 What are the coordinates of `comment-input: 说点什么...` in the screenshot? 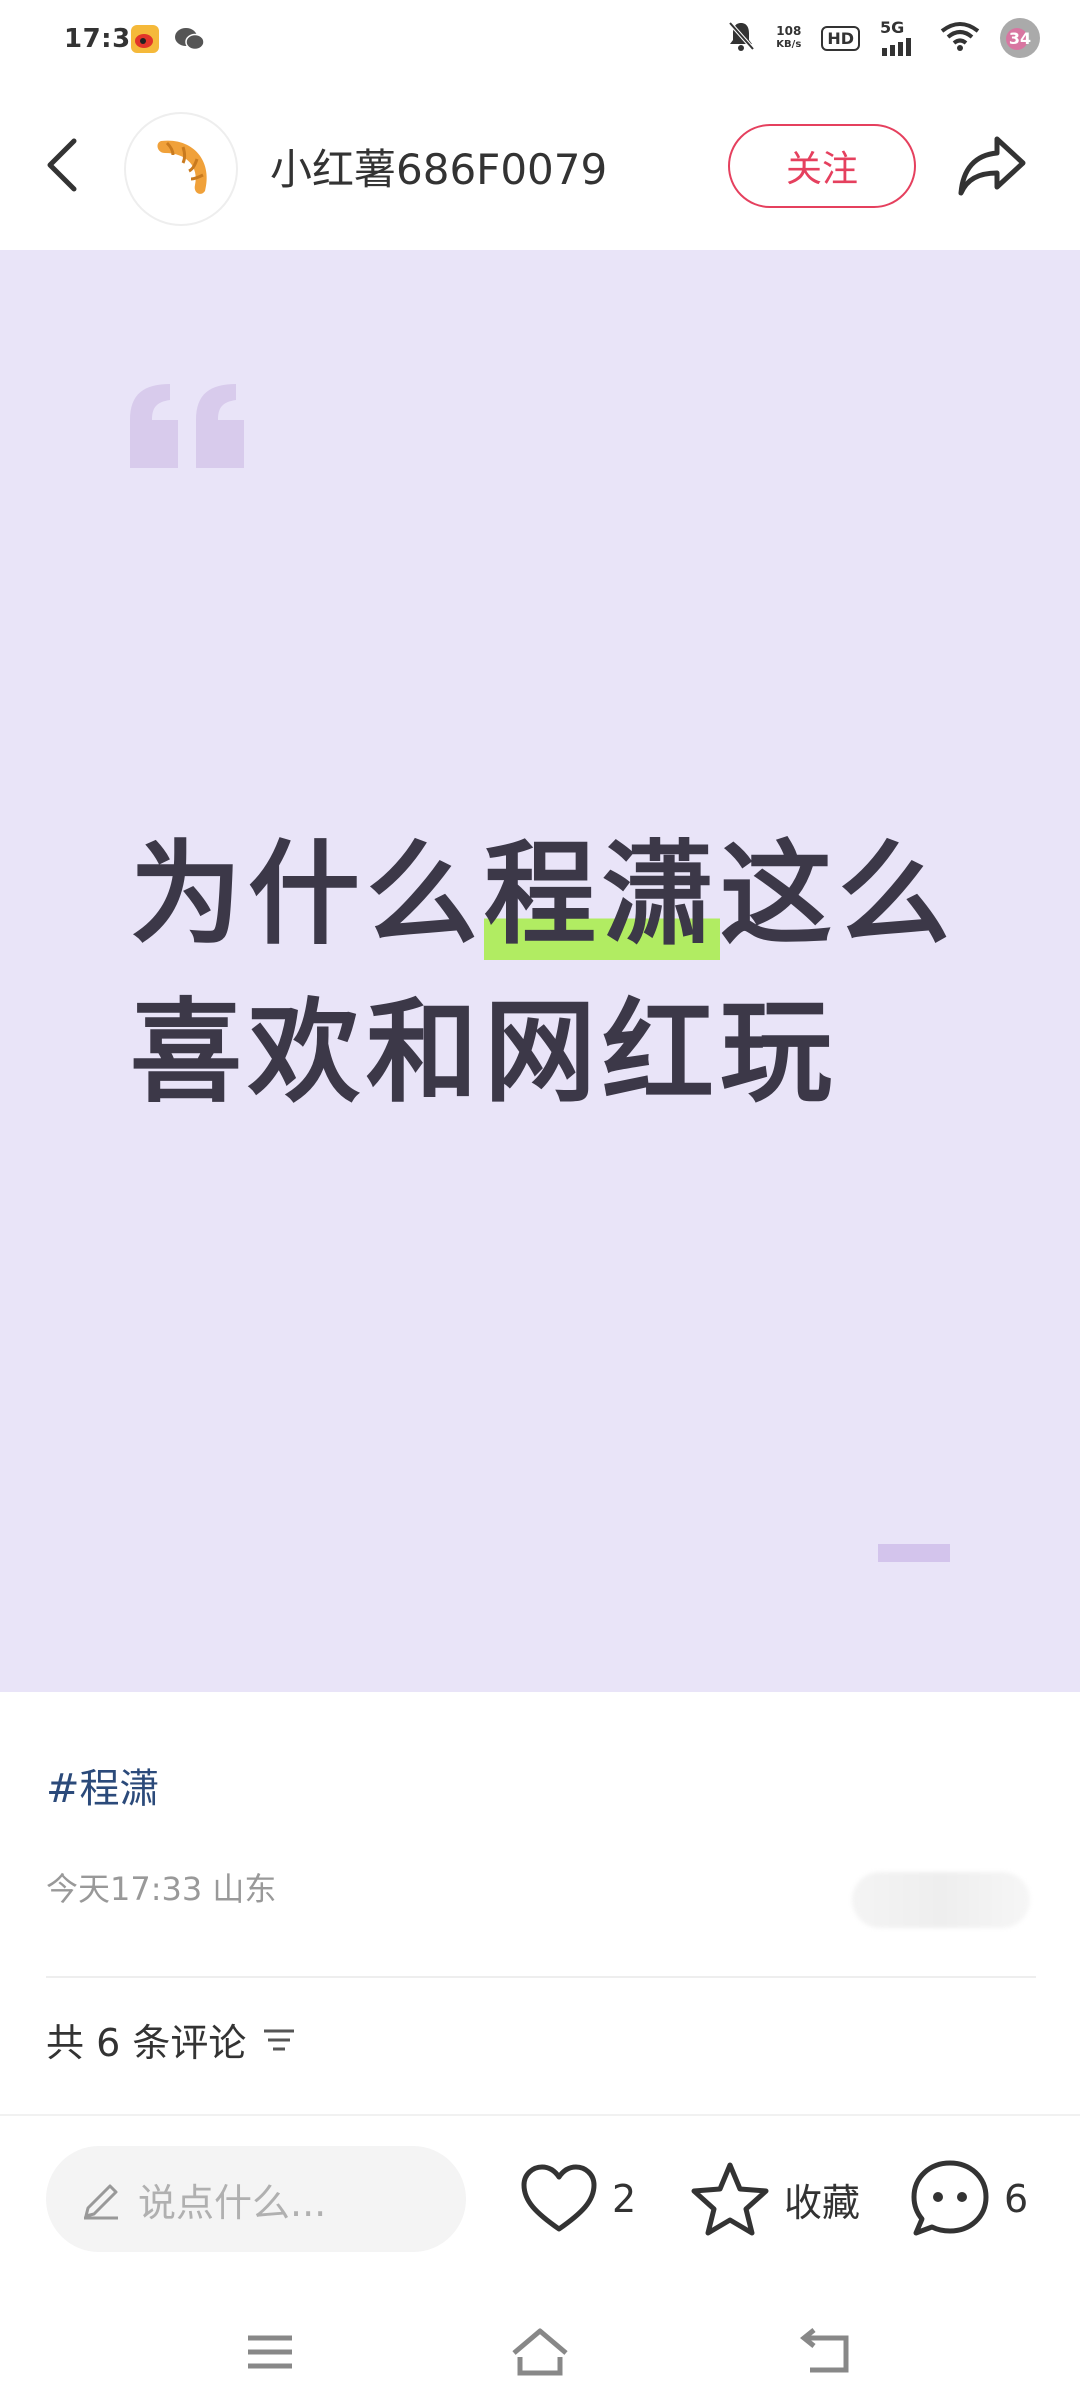 It's located at (256, 2199).